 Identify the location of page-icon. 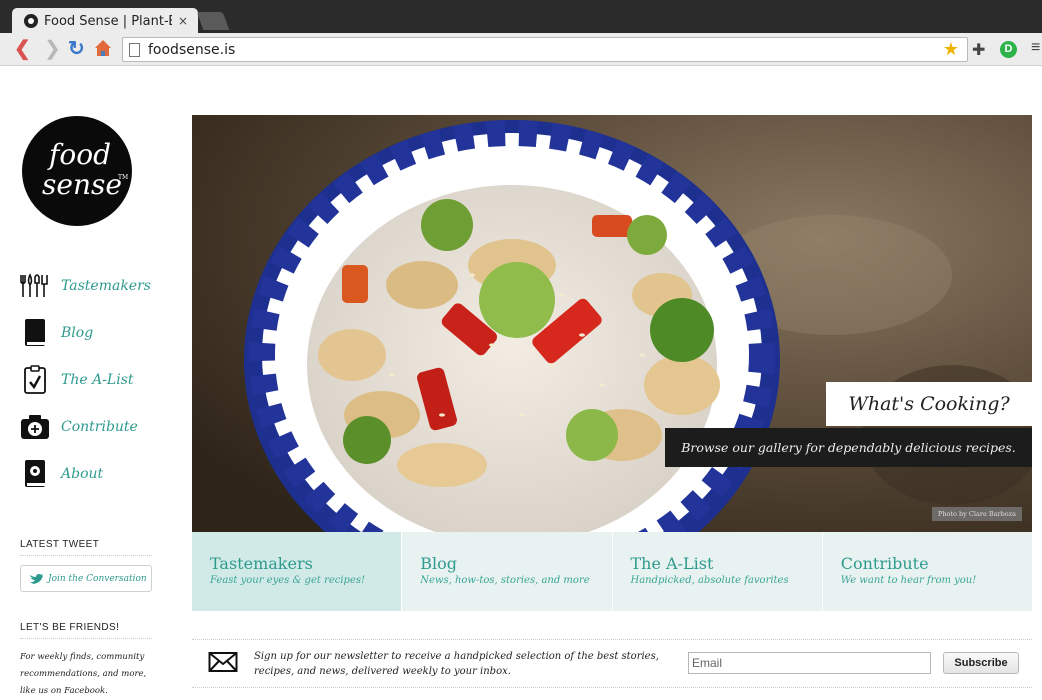
(134, 49).